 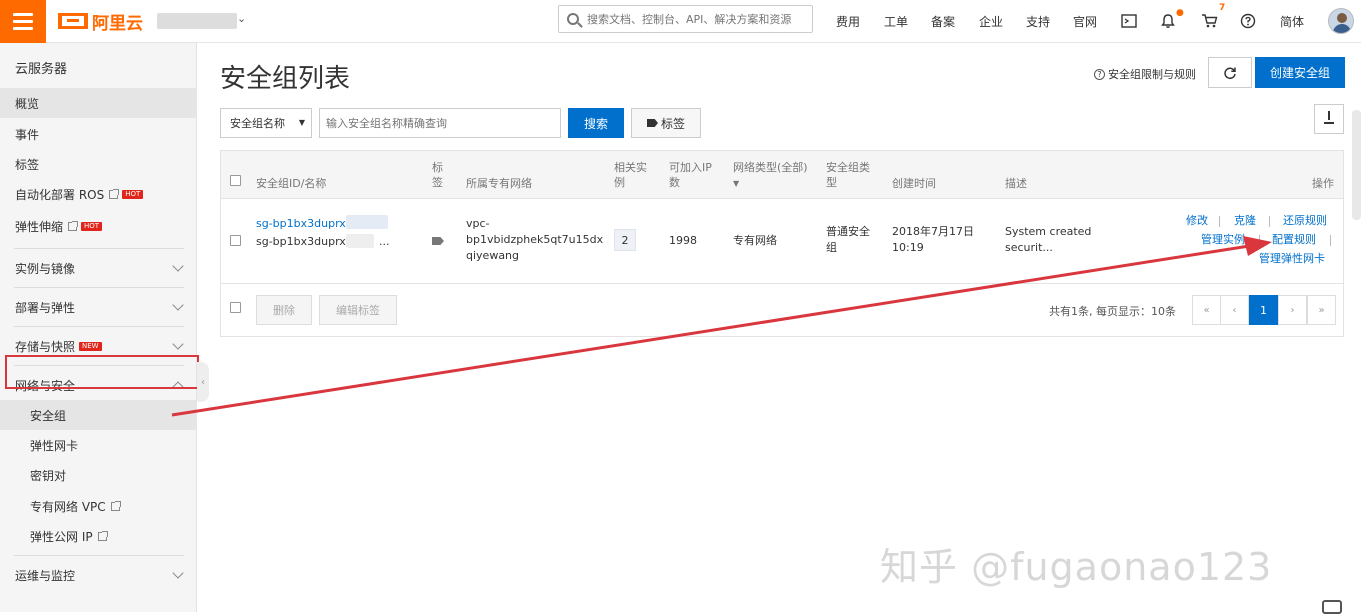 I want to click on search-button: 搜索, so click(x=596, y=123).